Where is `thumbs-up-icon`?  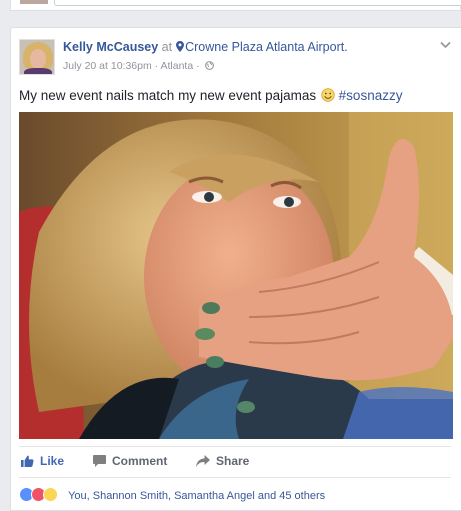 thumbs-up-icon is located at coordinates (27, 461).